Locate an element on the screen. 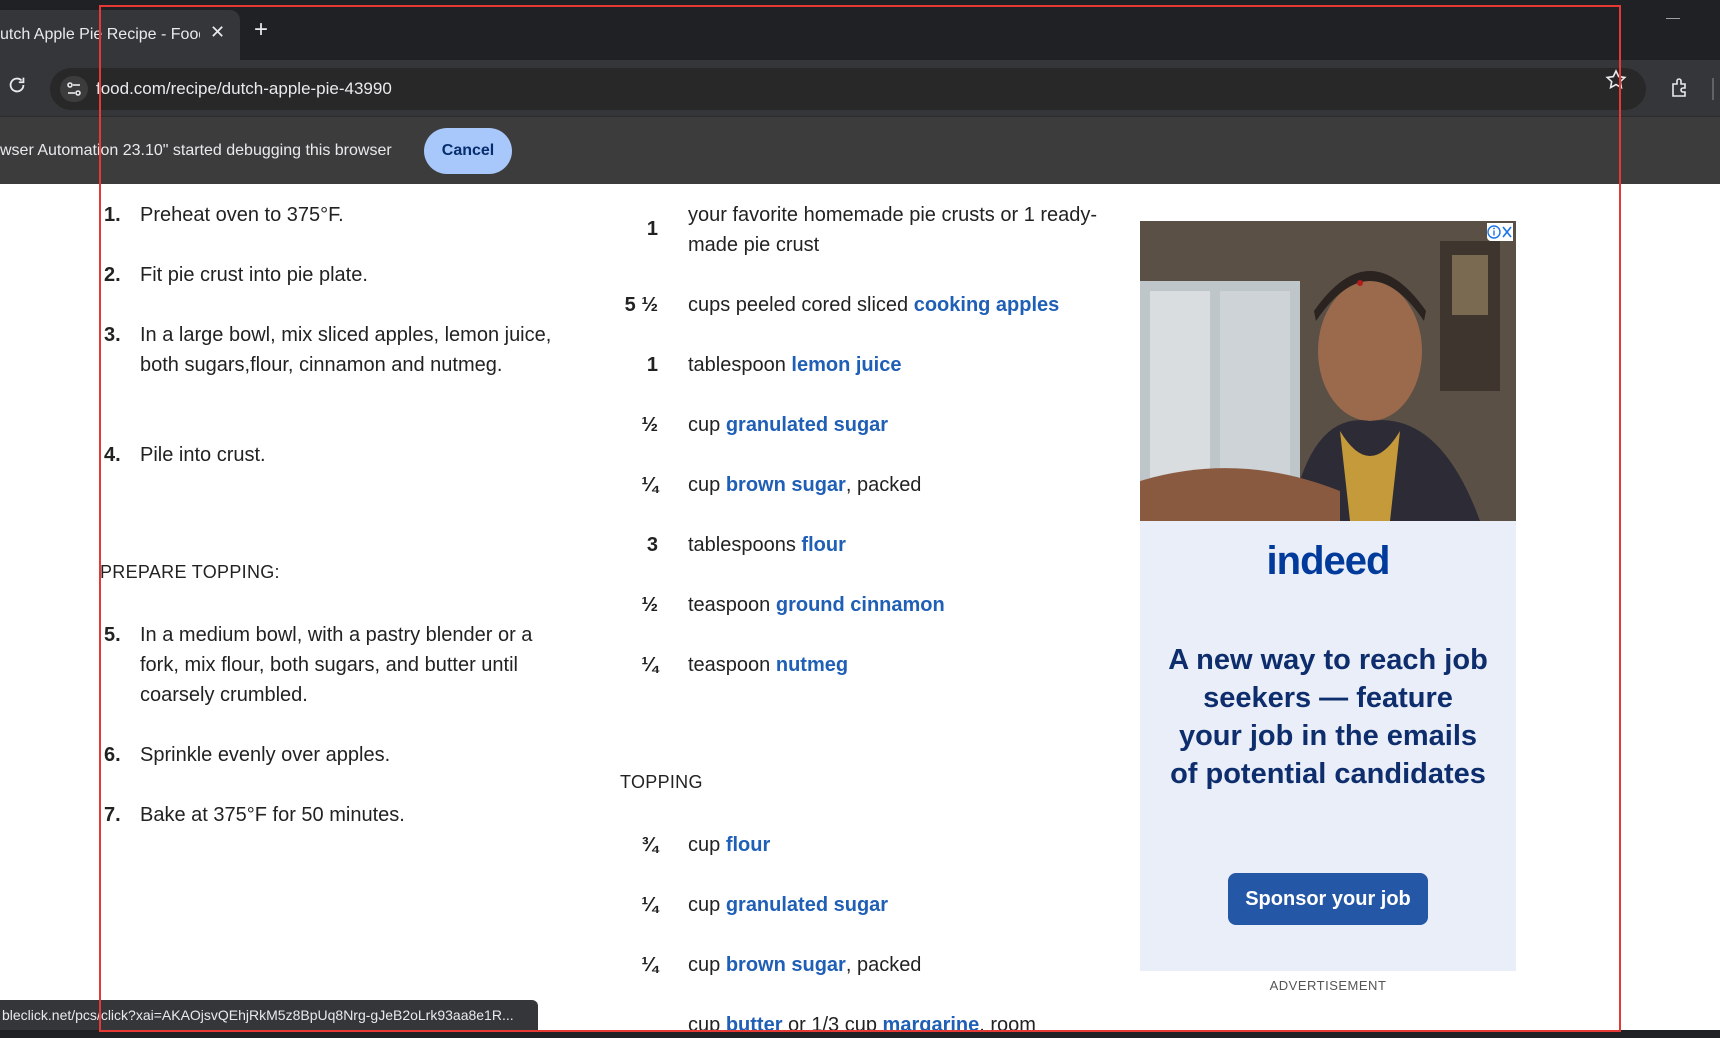 The height and width of the screenshot is (1038, 1720). ingredient-text: tablespoon lemon juice is located at coordinates (898, 365).